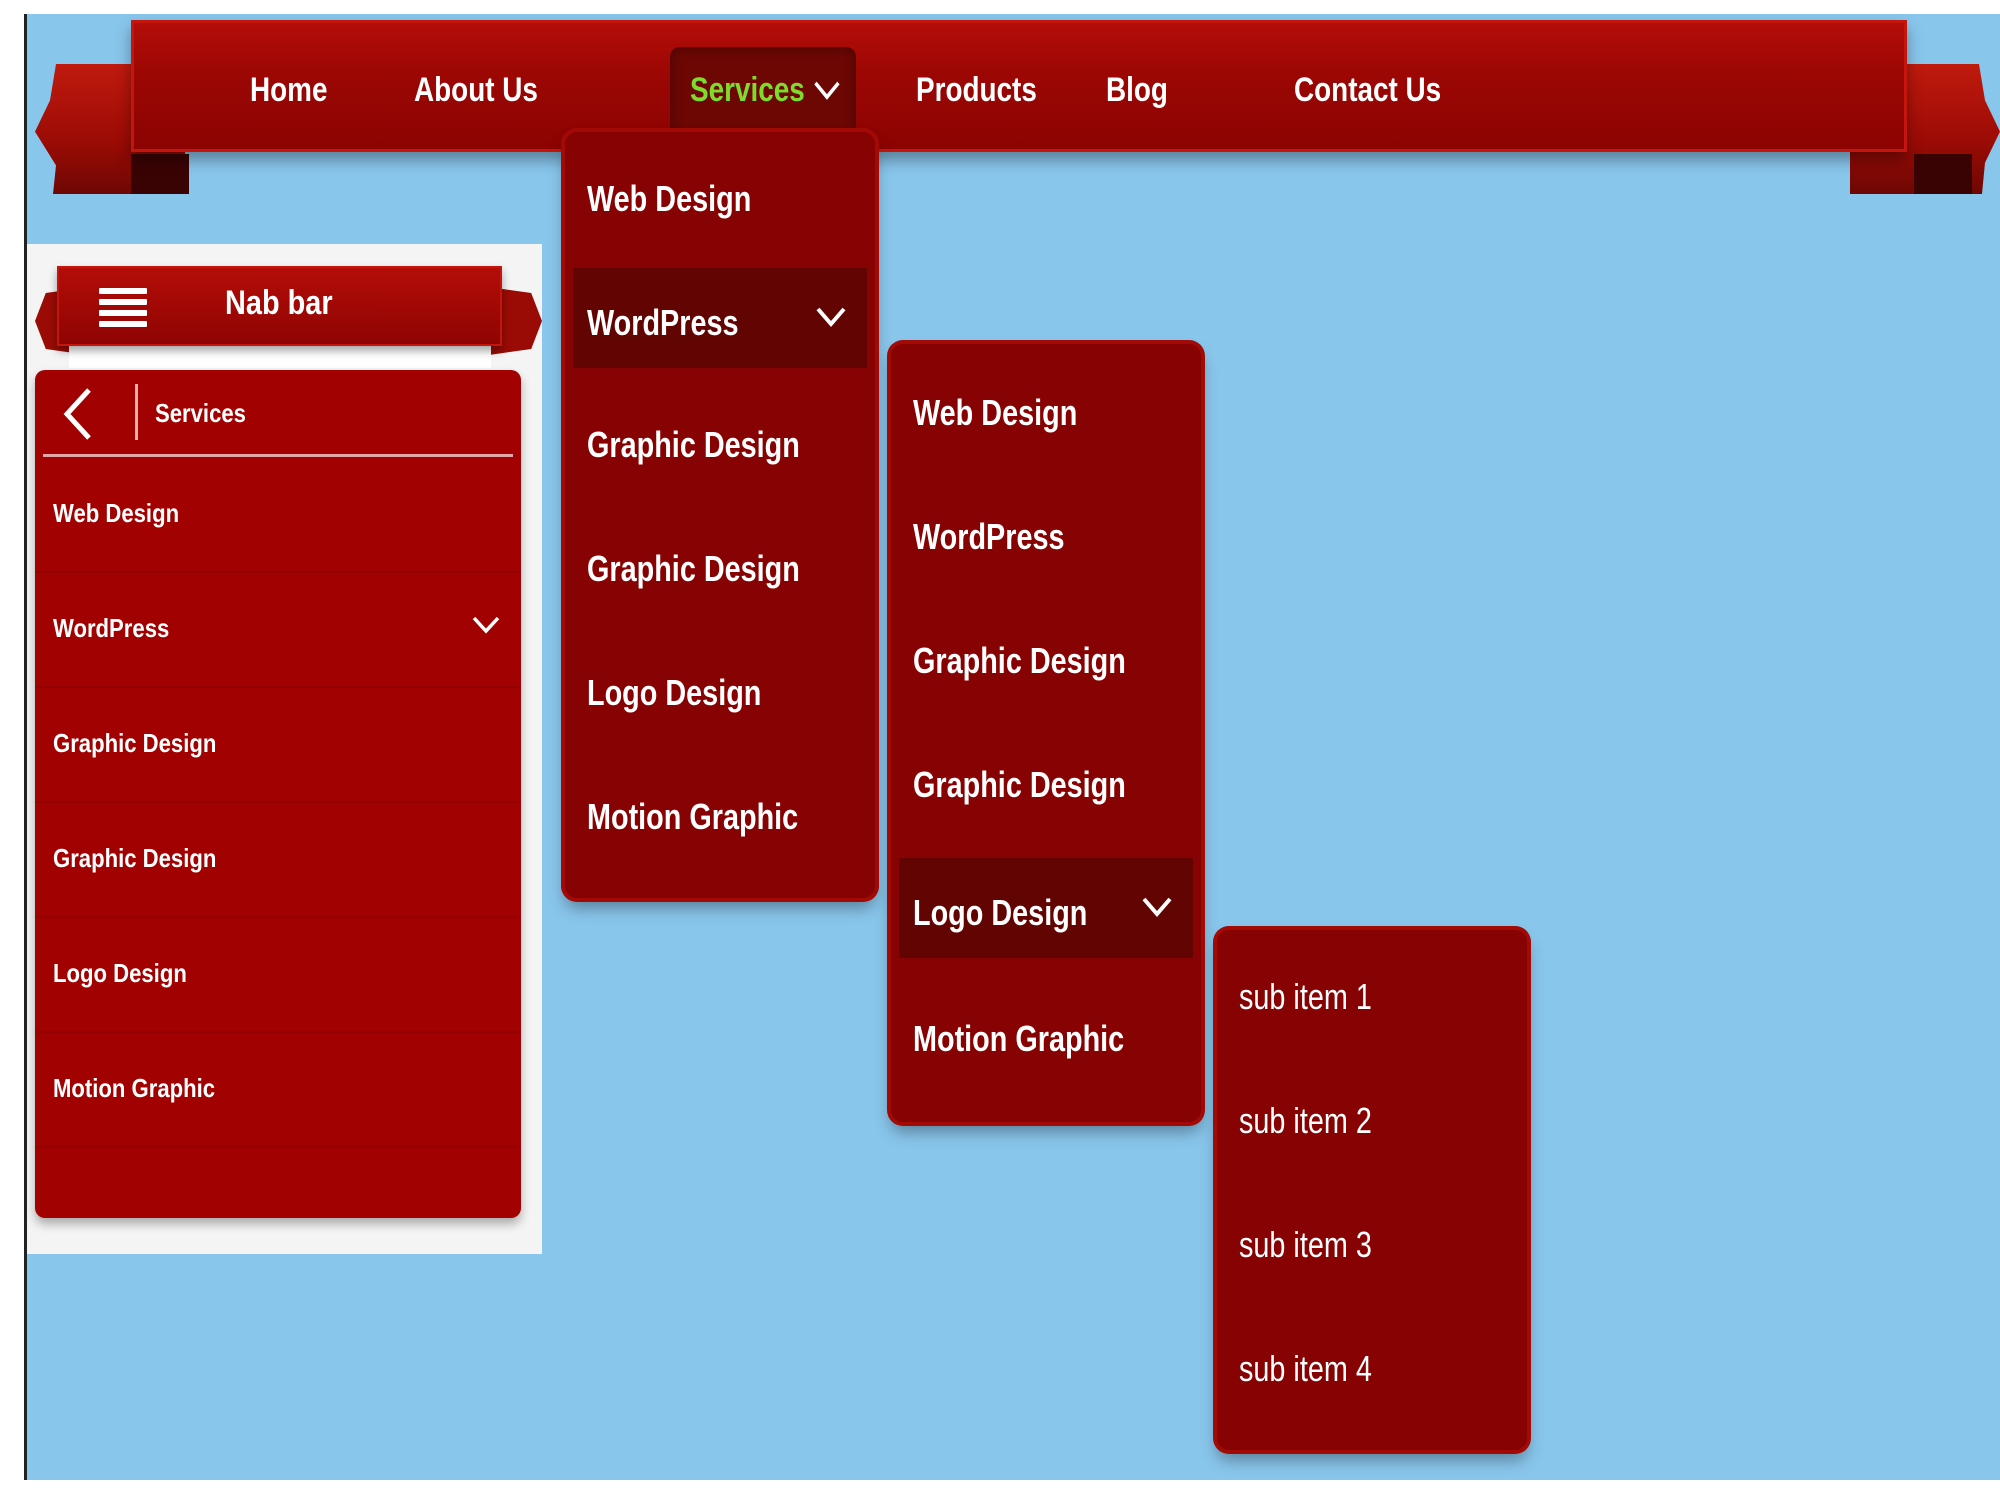 Image resolution: width=2000 pixels, height=1500 pixels. What do you see at coordinates (1943, 174) in the screenshot?
I see `ribbon-fold-right` at bounding box center [1943, 174].